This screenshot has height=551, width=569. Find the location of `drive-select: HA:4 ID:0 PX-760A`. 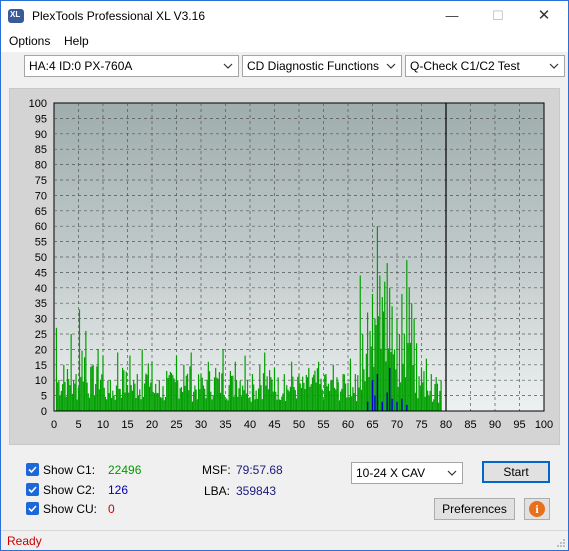

drive-select: HA:4 ID:0 PX-760A is located at coordinates (131, 66).